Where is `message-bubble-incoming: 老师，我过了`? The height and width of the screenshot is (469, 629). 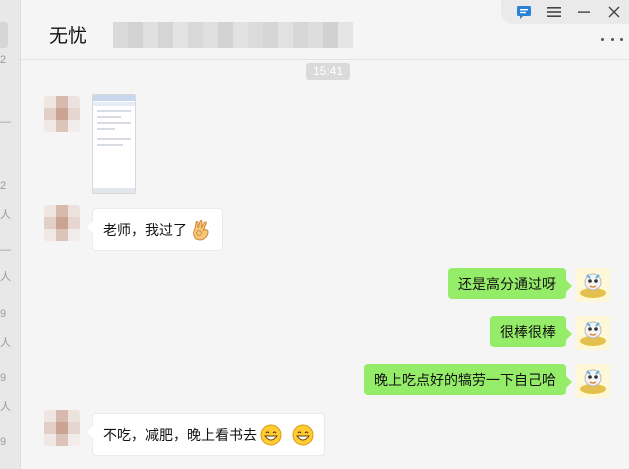
message-bubble-incoming: 老师，我过了 is located at coordinates (155, 229).